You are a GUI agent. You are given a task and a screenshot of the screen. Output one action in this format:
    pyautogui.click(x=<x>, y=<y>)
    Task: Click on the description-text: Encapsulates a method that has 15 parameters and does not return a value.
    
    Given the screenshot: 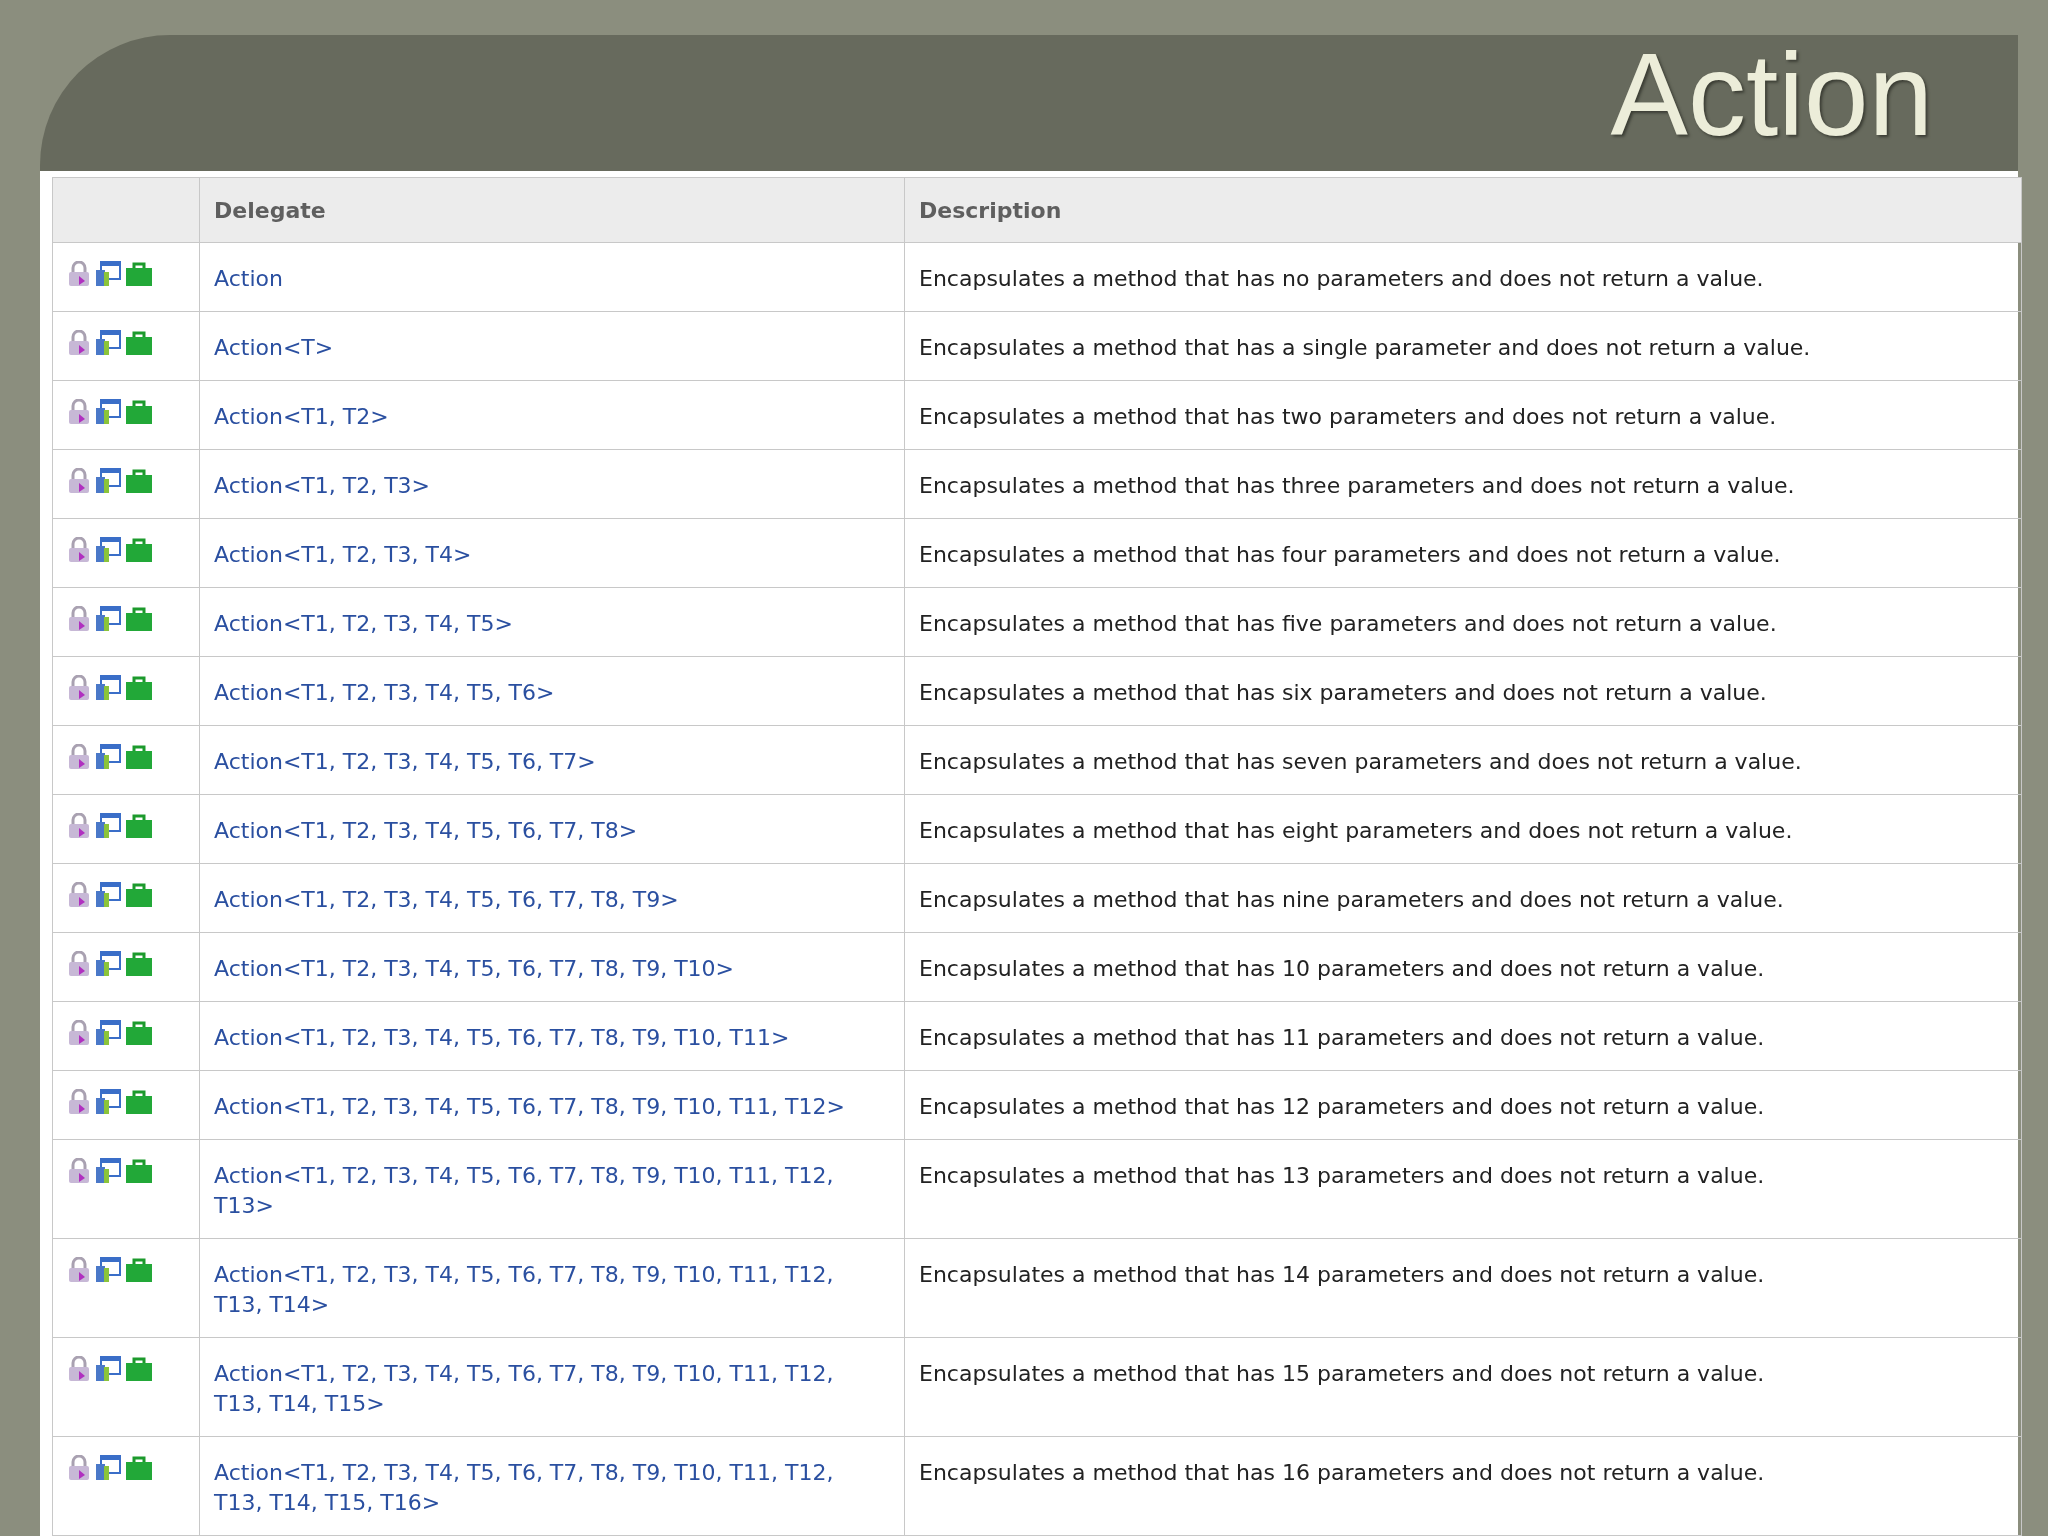 What is the action you would take?
    pyautogui.click(x=1342, y=1373)
    